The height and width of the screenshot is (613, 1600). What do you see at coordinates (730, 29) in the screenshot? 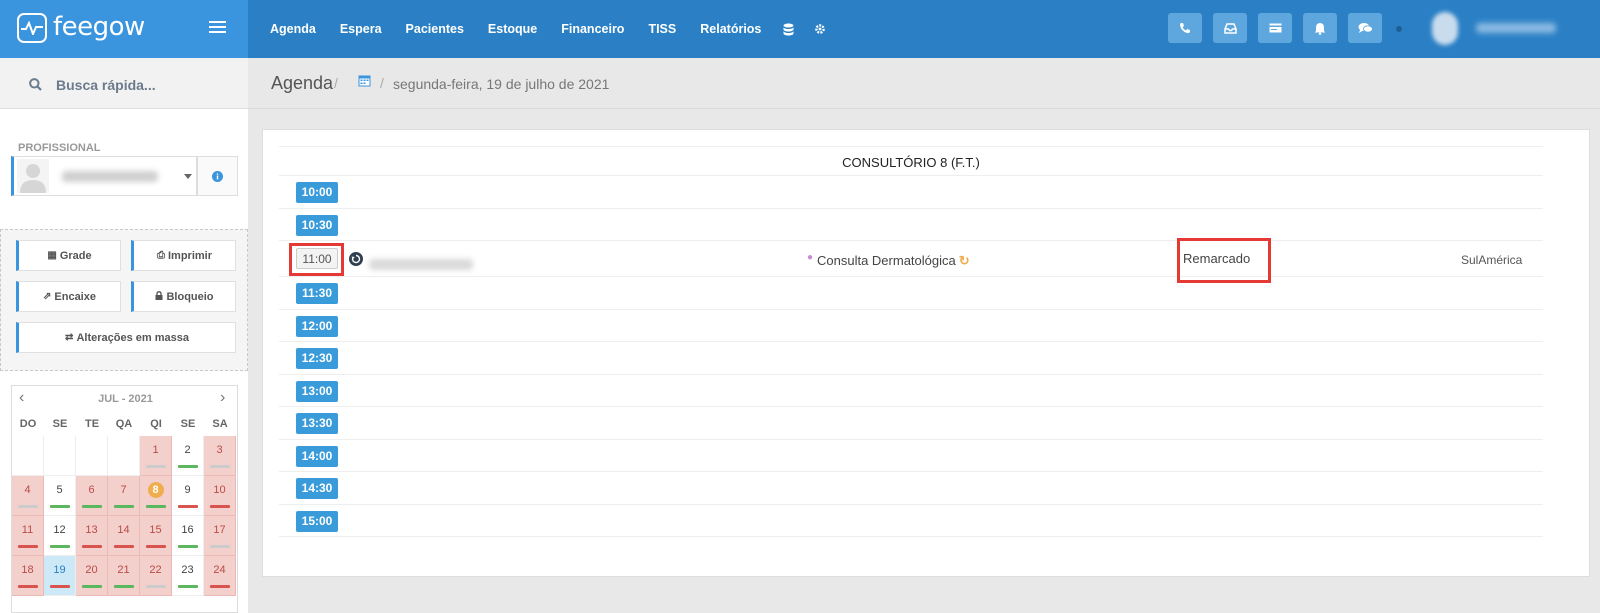
I see `nav-relatorios: Relatórios` at bounding box center [730, 29].